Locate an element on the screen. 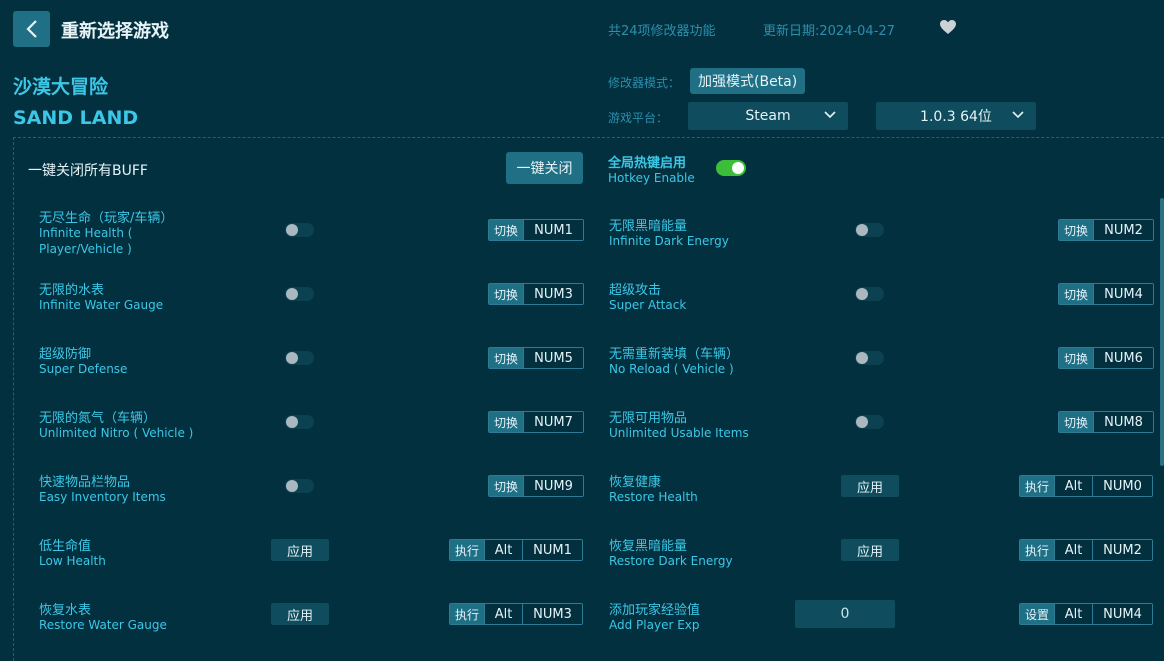 This screenshot has width=1164, height=661. hotkey-super-attack: 切换 NUM4 is located at coordinates (1106, 294).